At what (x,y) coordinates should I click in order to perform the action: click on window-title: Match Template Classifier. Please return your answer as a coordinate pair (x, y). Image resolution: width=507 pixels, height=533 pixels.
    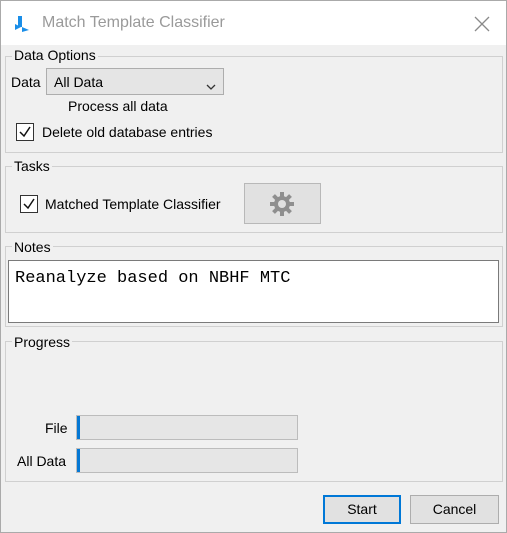
    Looking at the image, I should click on (133, 22).